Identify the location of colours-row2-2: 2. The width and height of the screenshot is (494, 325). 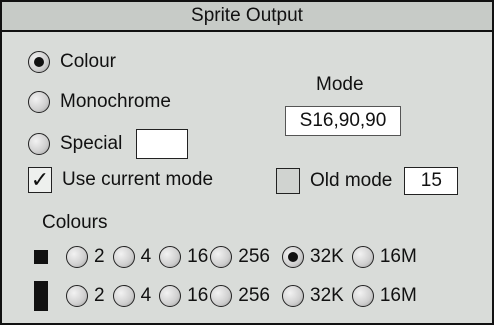
(99, 295).